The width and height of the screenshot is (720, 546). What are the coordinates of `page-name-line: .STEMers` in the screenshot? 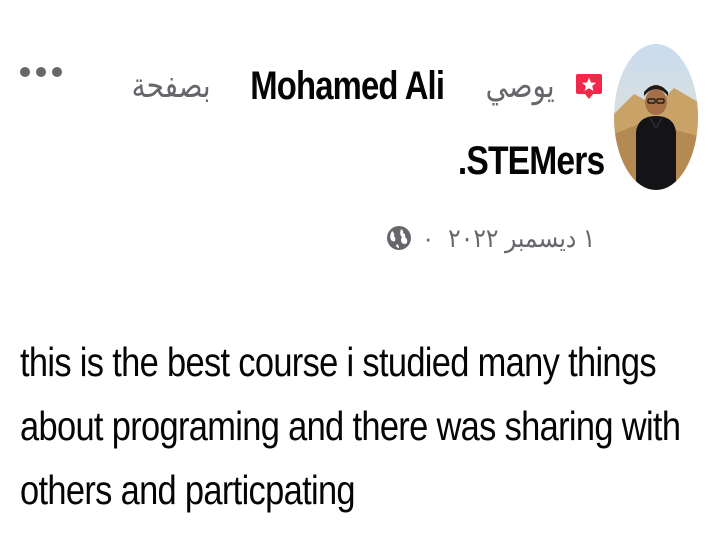 It's located at (517, 161).